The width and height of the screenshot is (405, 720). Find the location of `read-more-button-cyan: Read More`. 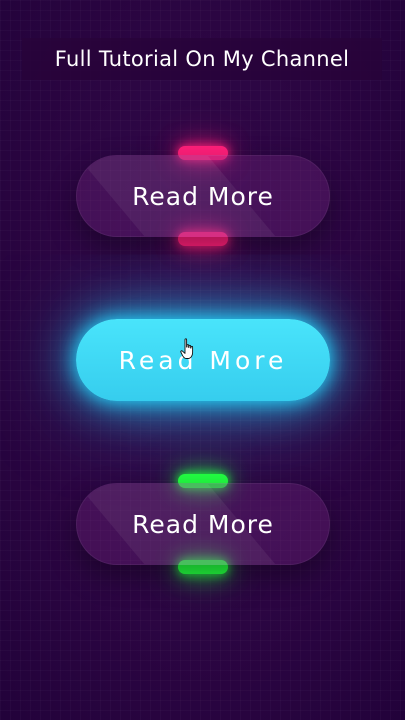

read-more-button-cyan: Read More is located at coordinates (203, 360).